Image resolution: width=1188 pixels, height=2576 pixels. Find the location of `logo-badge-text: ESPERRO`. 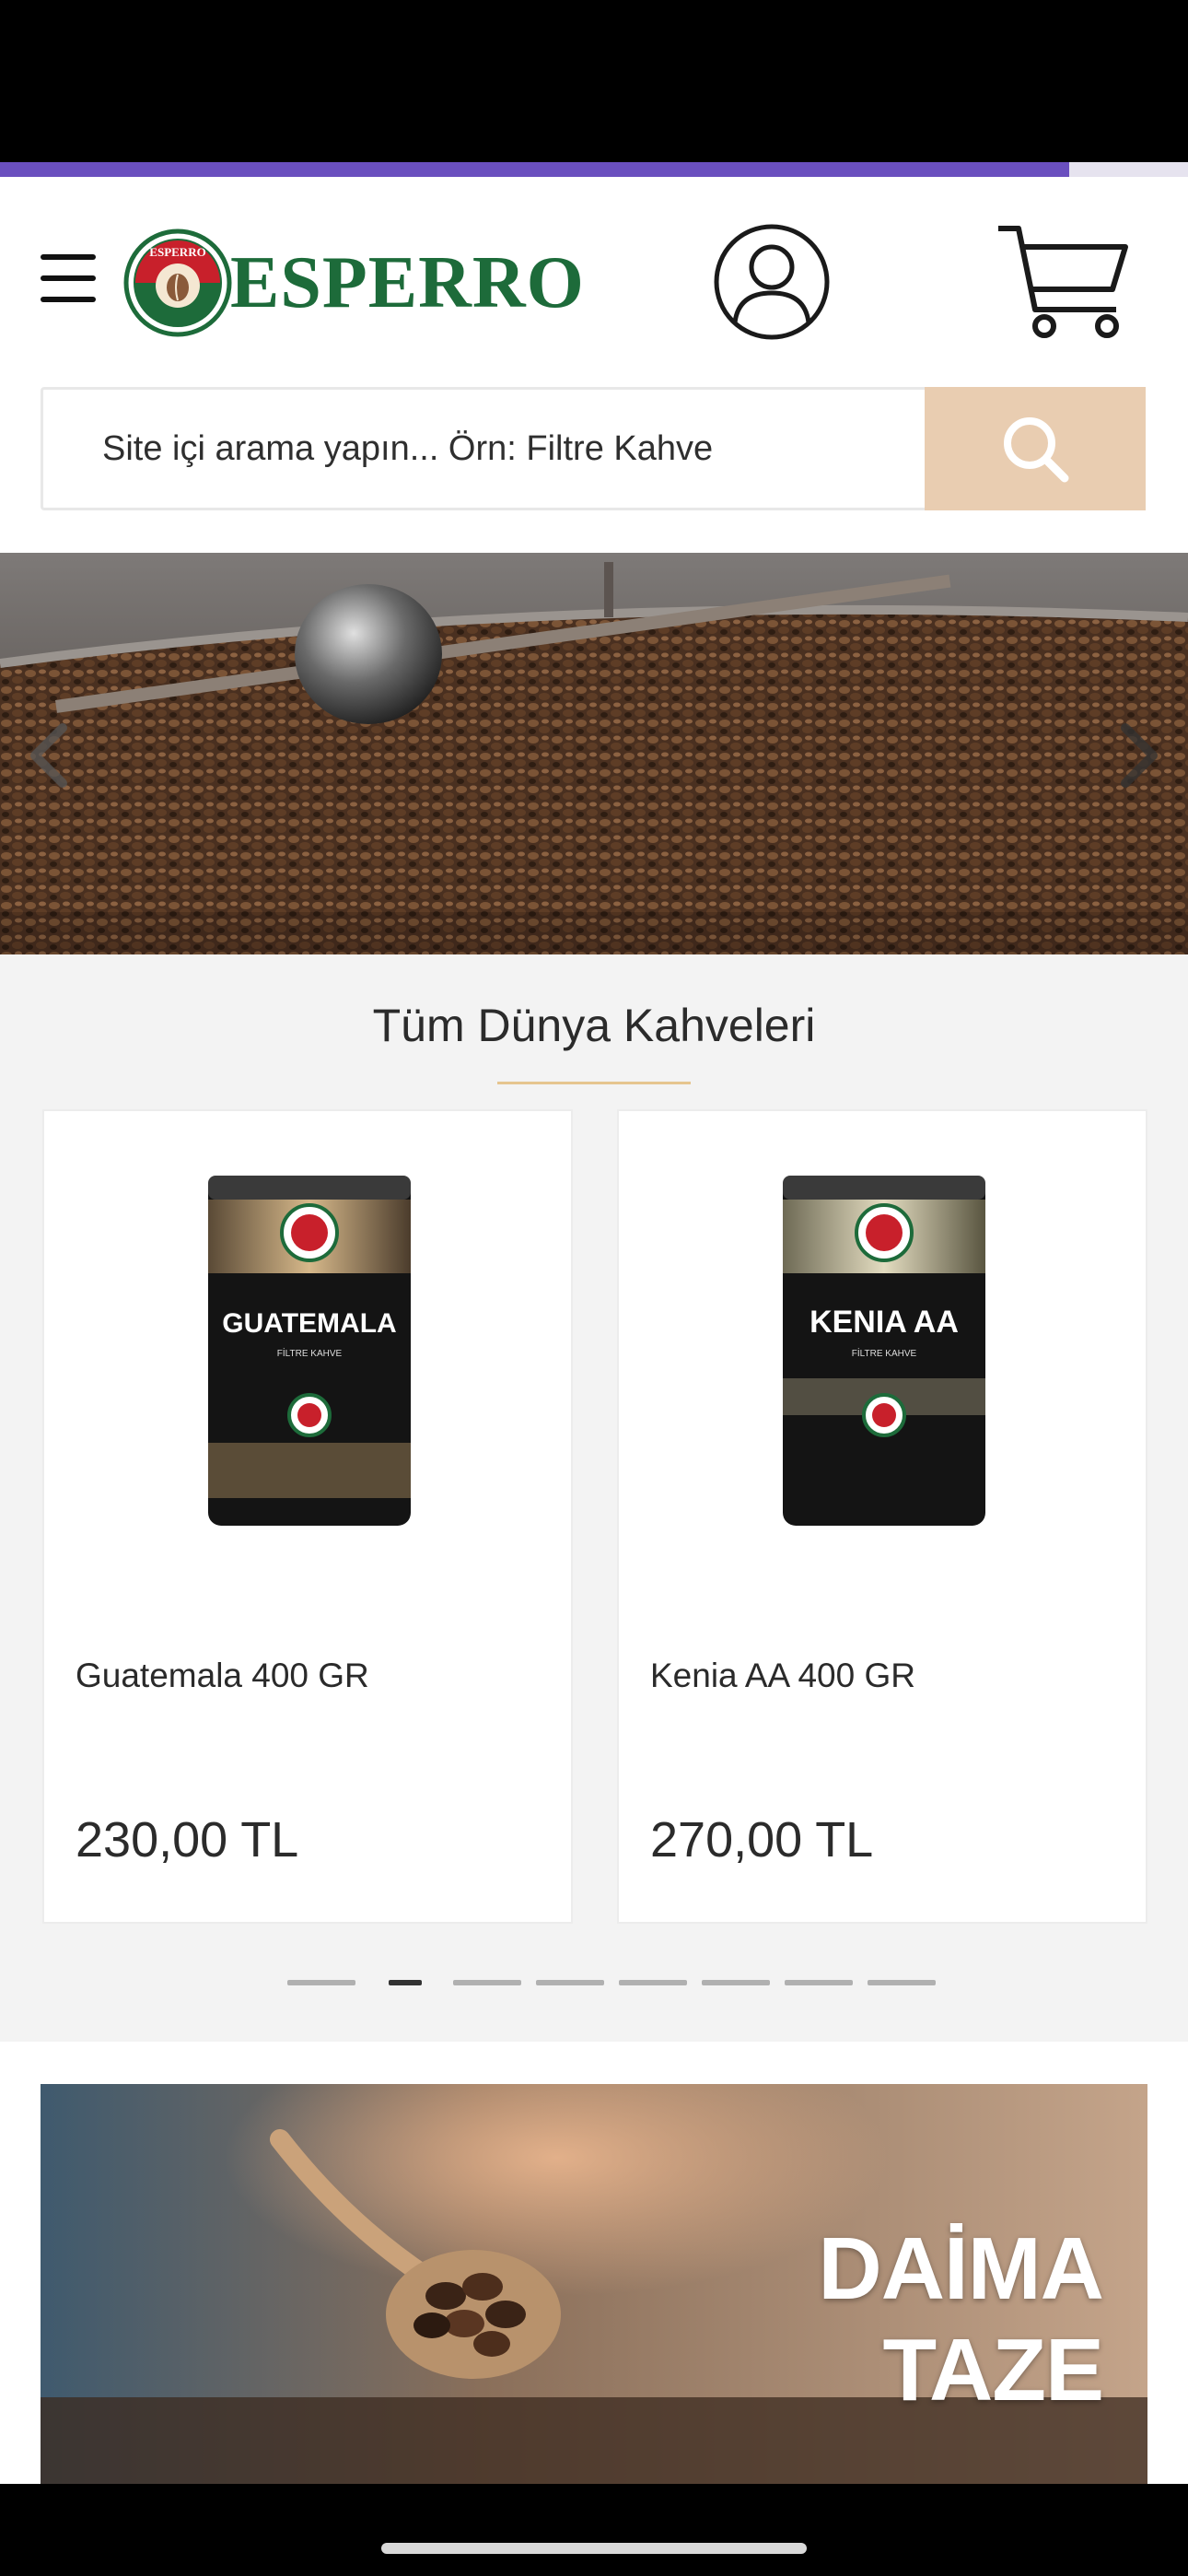

logo-badge-text: ESPERRO is located at coordinates (177, 252).